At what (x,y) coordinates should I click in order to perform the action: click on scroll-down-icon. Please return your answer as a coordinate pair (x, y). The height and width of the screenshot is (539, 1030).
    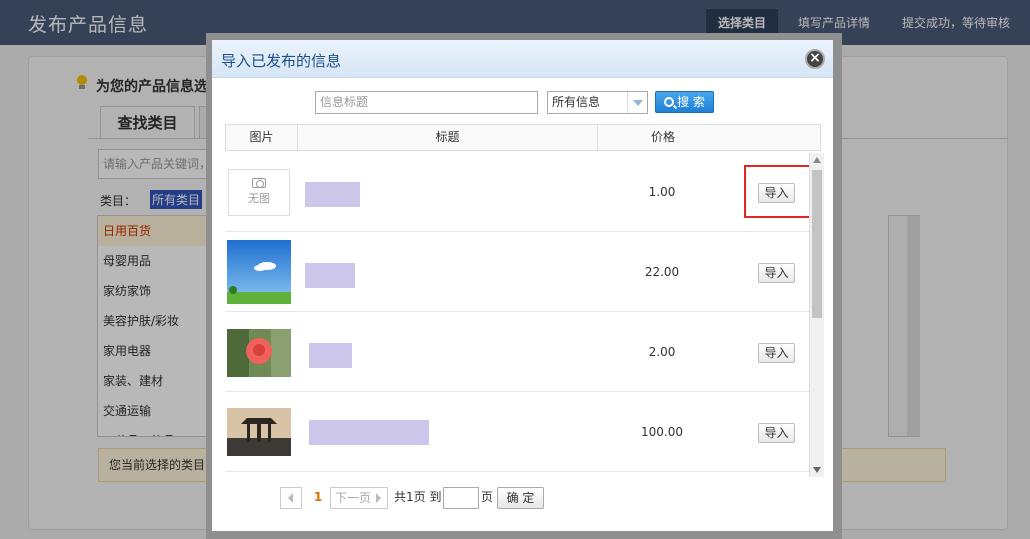
    Looking at the image, I should click on (817, 470).